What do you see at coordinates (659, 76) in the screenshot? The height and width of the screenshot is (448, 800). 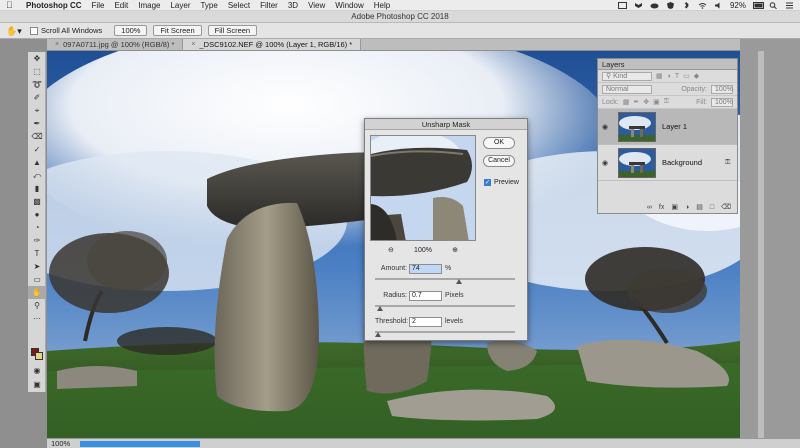 I see `filter-pixel-icon: ▦` at bounding box center [659, 76].